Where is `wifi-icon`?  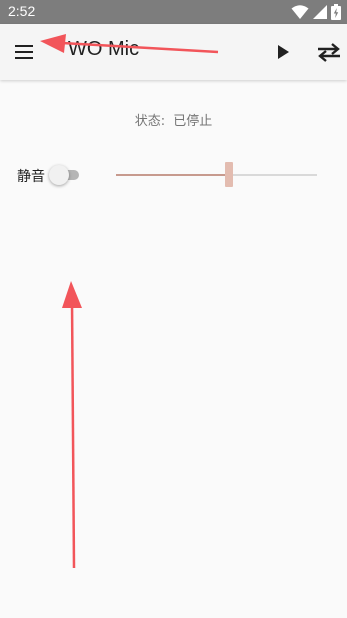
wifi-icon is located at coordinates (300, 12).